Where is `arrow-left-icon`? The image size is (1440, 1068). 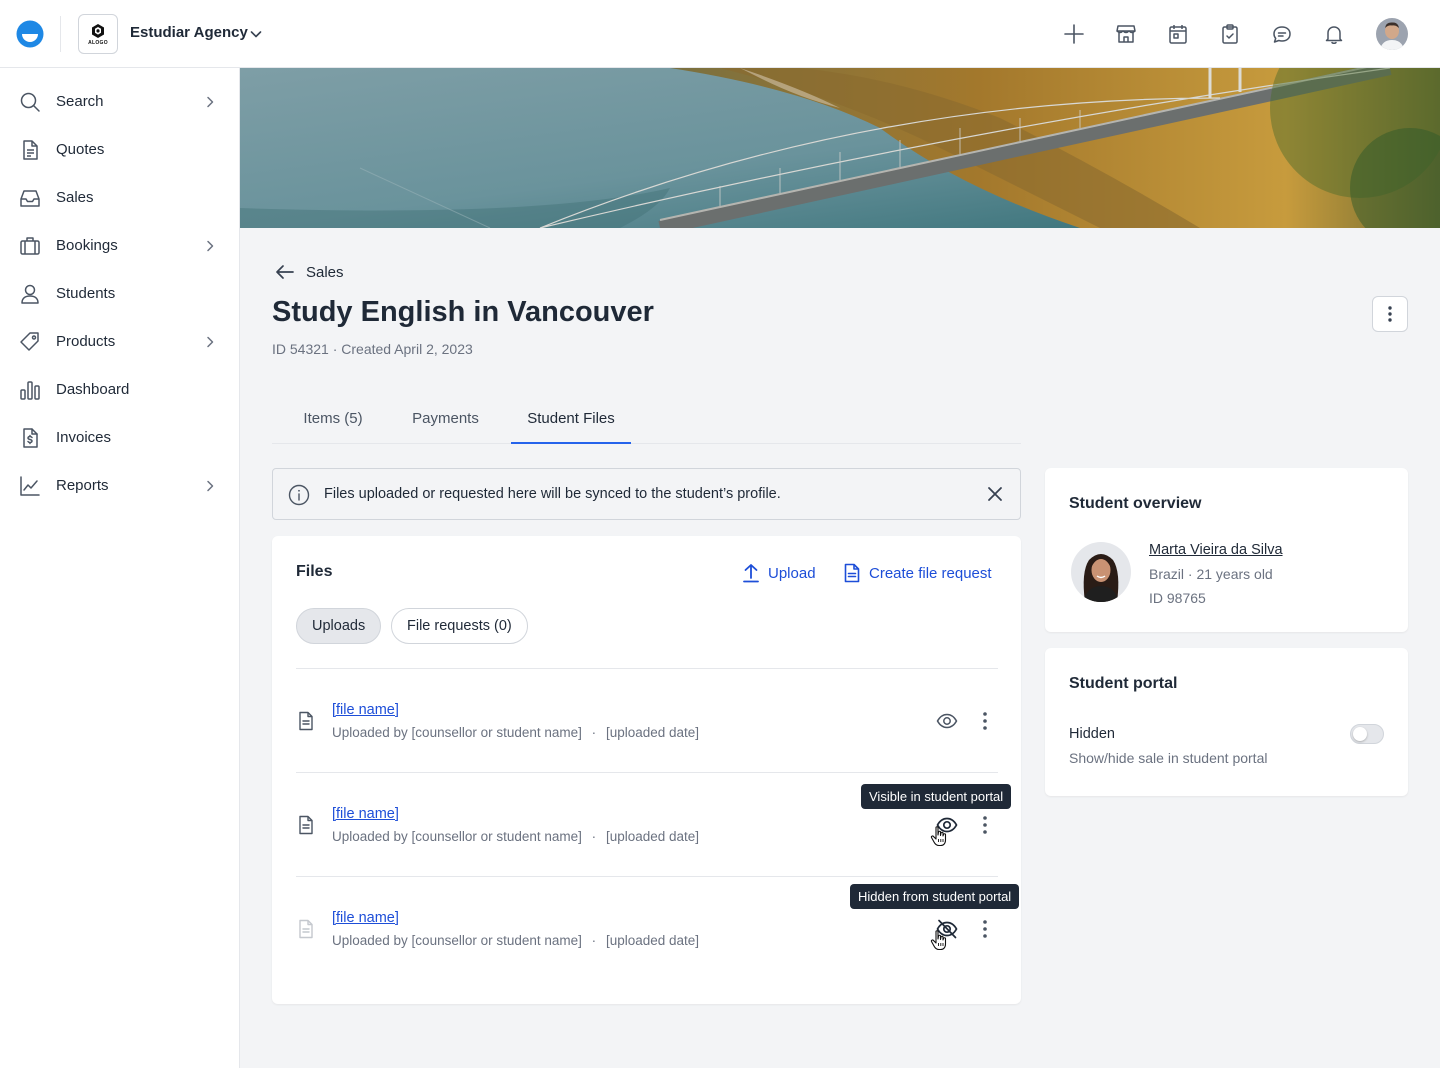
arrow-left-icon is located at coordinates (285, 272).